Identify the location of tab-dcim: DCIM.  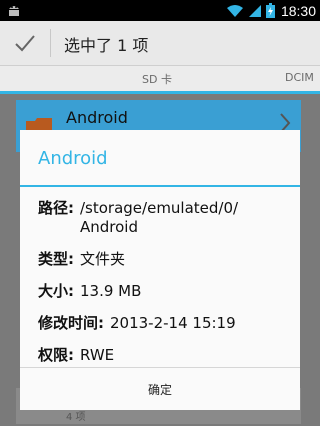
(299, 77).